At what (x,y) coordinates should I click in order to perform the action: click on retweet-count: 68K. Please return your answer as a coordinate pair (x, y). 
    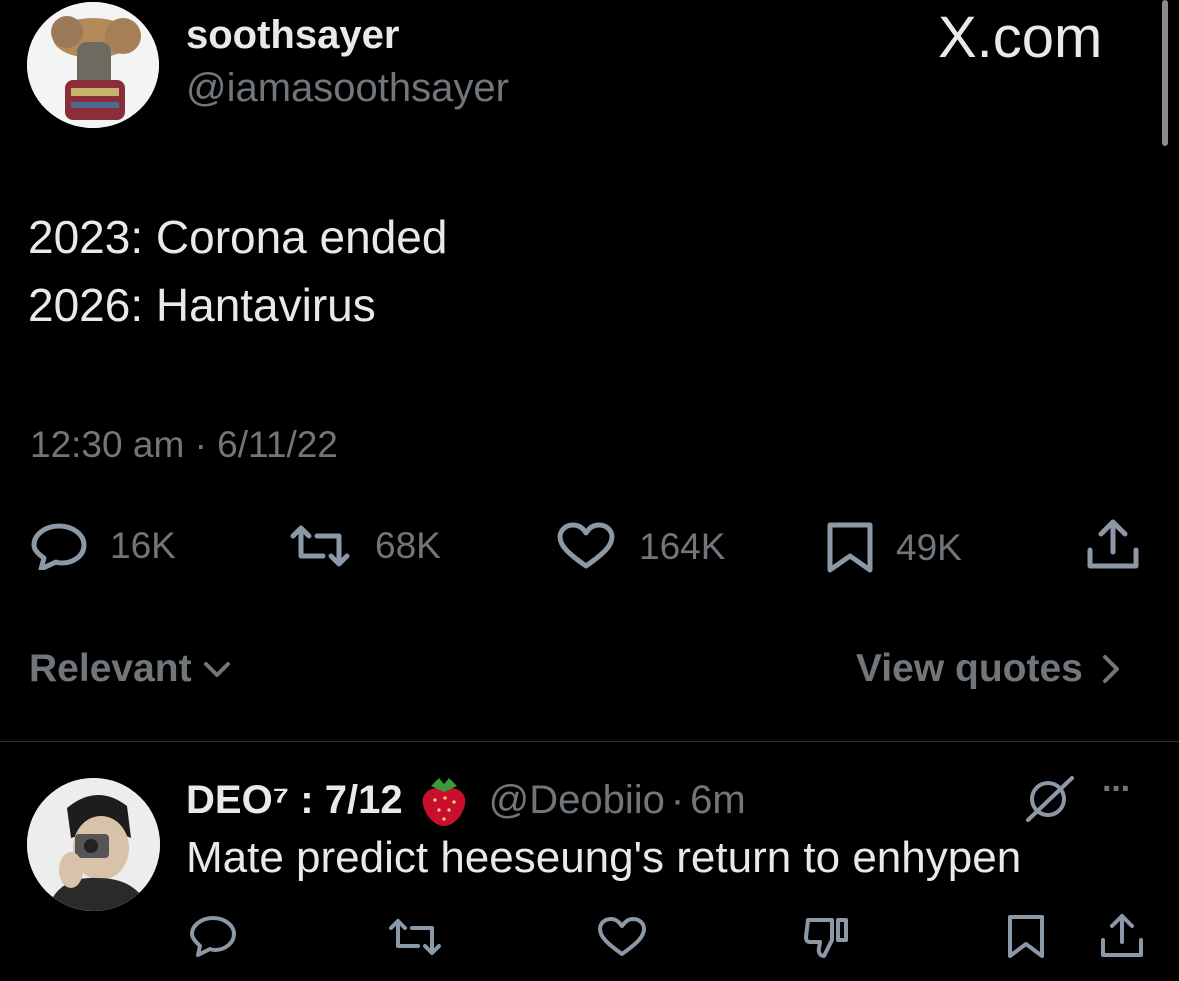
    Looking at the image, I should click on (408, 545).